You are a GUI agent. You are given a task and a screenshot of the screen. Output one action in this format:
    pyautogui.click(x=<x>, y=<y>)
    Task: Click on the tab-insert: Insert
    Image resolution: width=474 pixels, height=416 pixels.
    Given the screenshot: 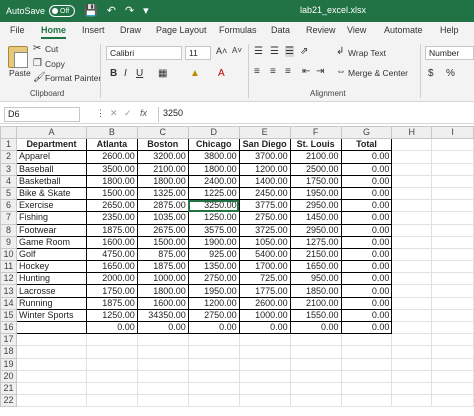 What is the action you would take?
    pyautogui.click(x=93, y=30)
    